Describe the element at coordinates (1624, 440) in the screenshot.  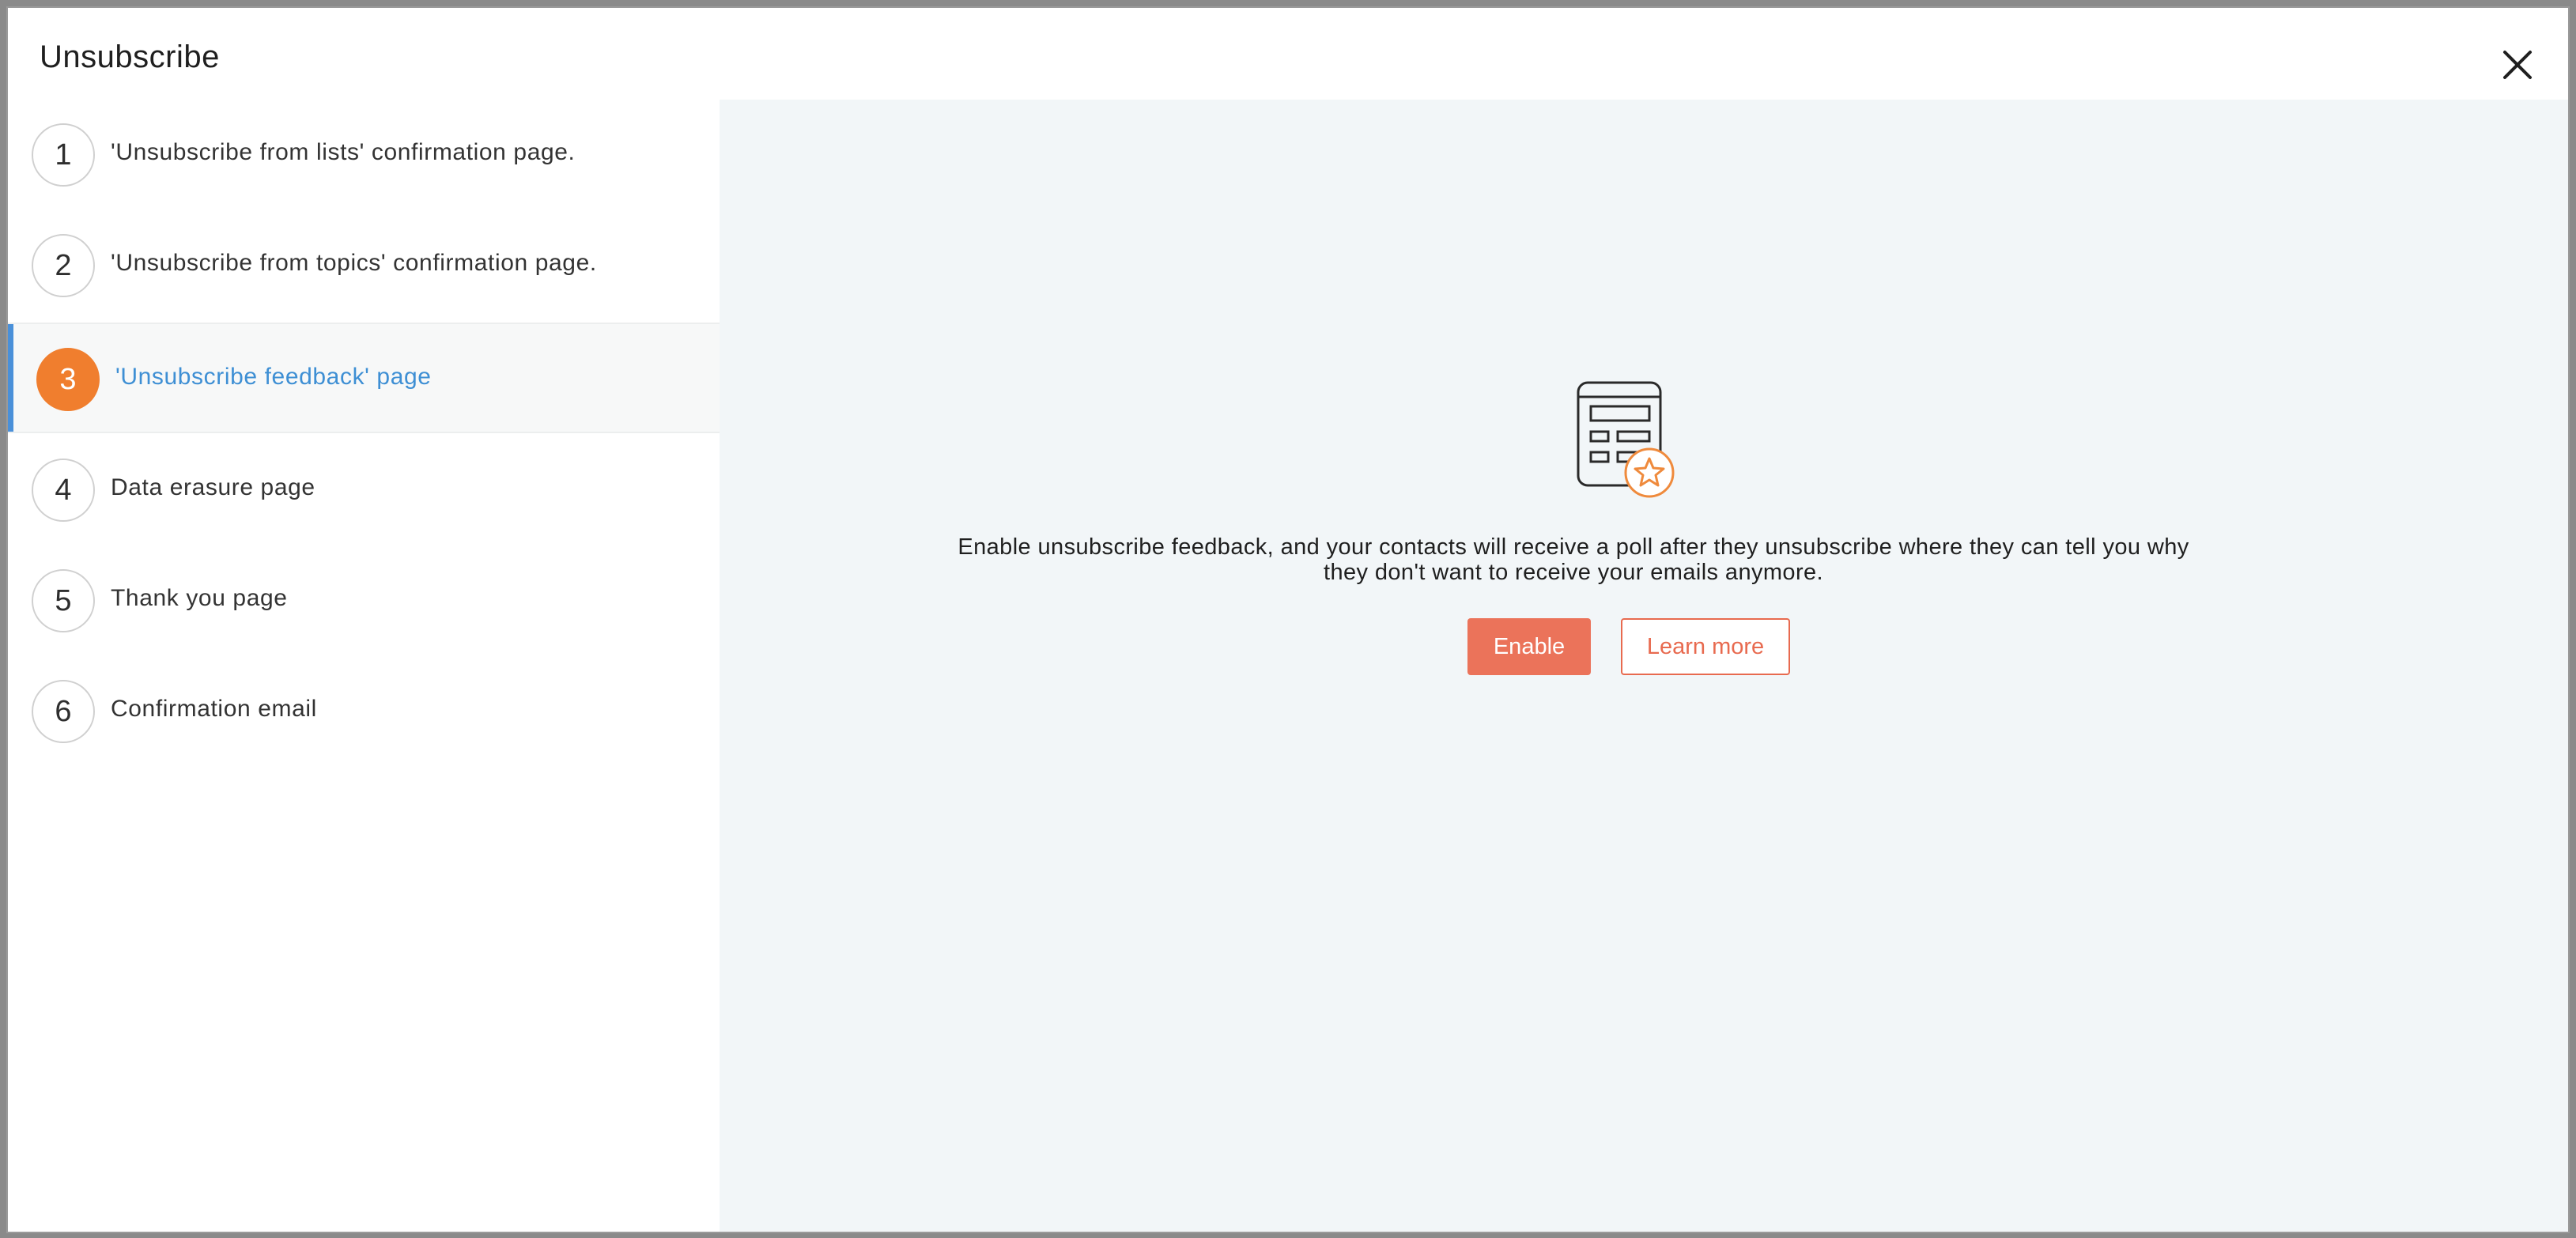
I see `feedback-form-star-icon` at that location.